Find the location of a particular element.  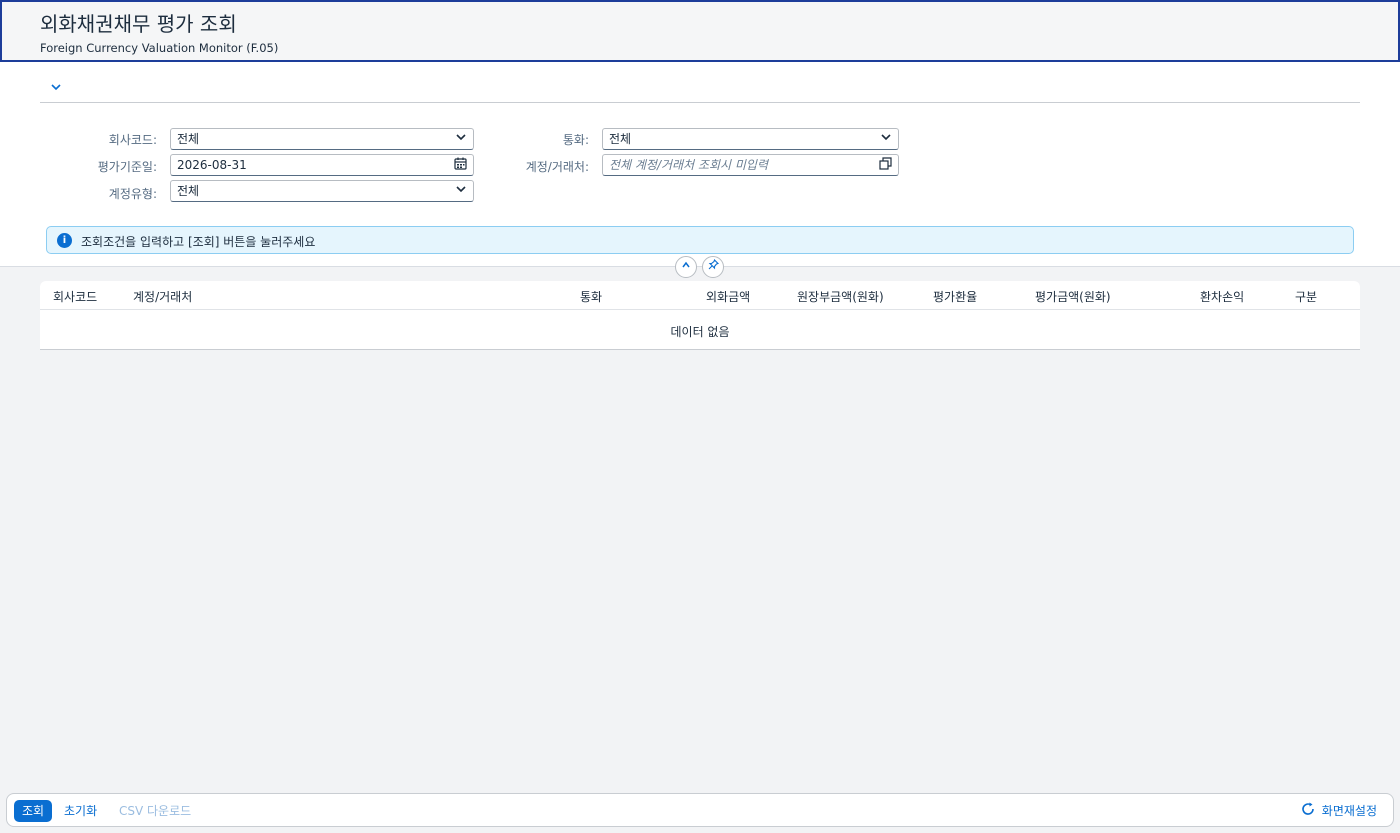

column-header-currency: 통화 is located at coordinates (591, 296).